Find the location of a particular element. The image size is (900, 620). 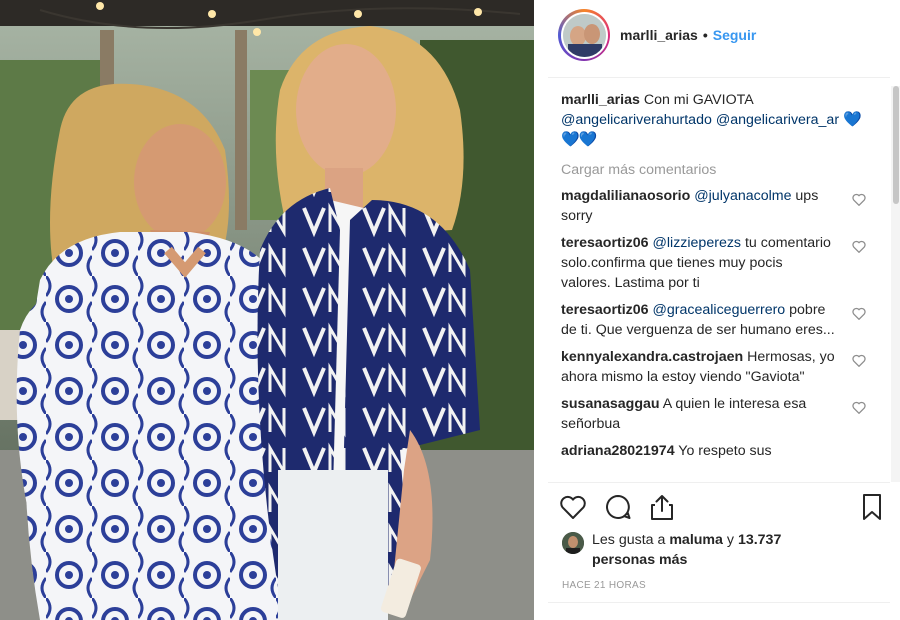

comment-username: susanasaggau is located at coordinates (610, 404).